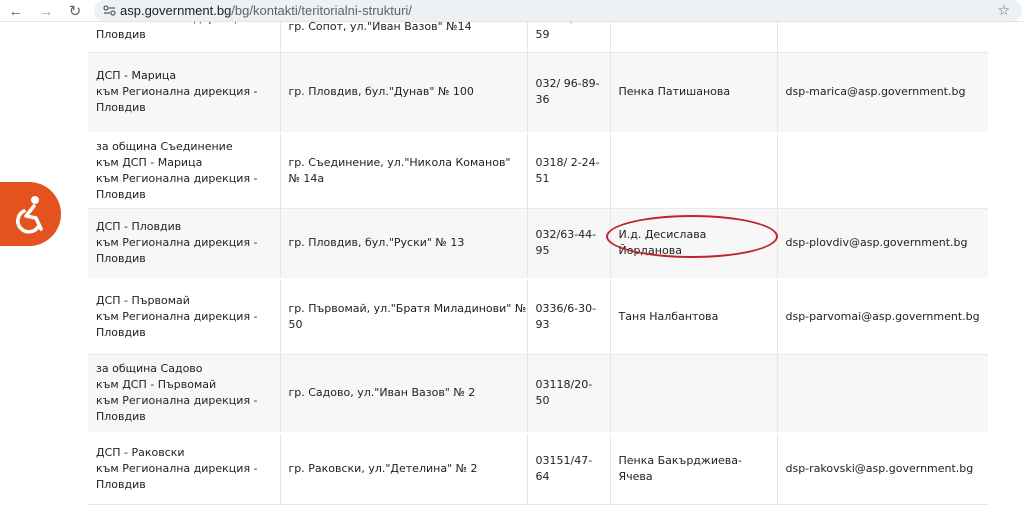 The height and width of the screenshot is (527, 1024). I want to click on accessibility-button, so click(30, 214).